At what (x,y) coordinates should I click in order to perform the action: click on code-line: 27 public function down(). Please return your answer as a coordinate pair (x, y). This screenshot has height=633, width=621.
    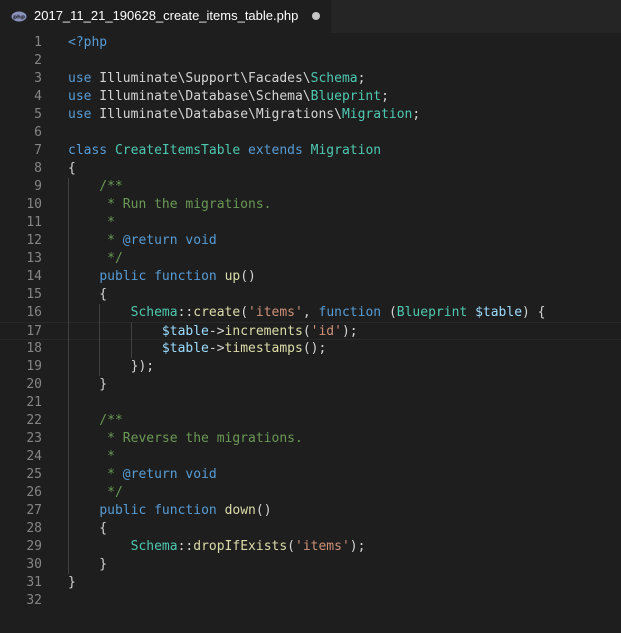
    Looking at the image, I should click on (310, 511).